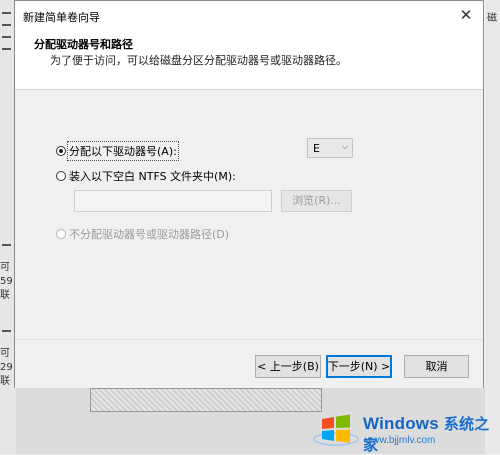 The width and height of the screenshot is (500, 455). What do you see at coordinates (330, 148) in the screenshot?
I see `drive-letter-select: E ⌵` at bounding box center [330, 148].